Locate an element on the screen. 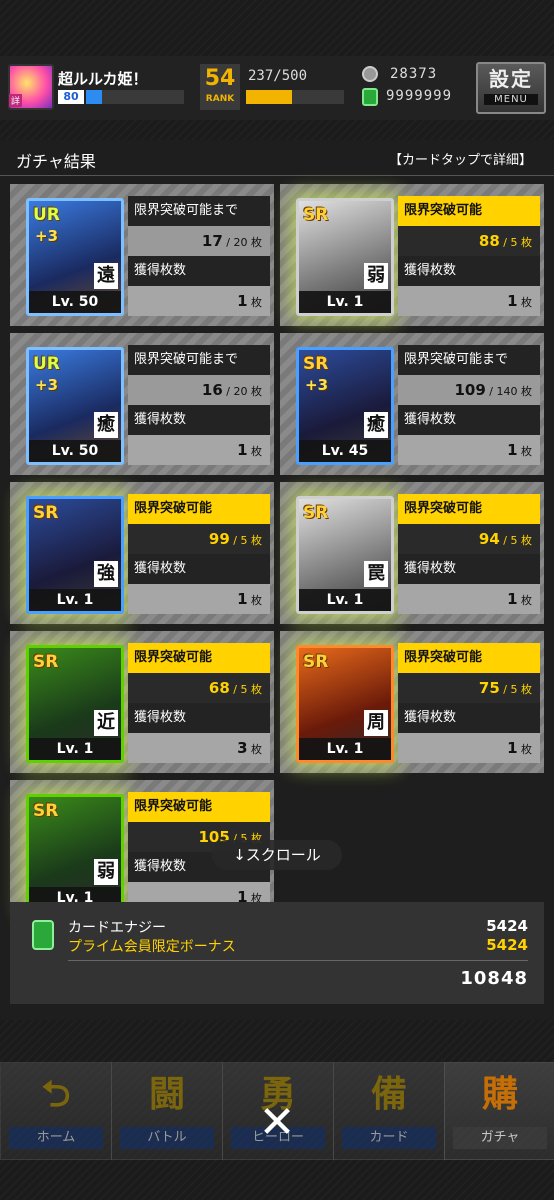 This screenshot has height=1200, width=554. divider is located at coordinates (298, 960).